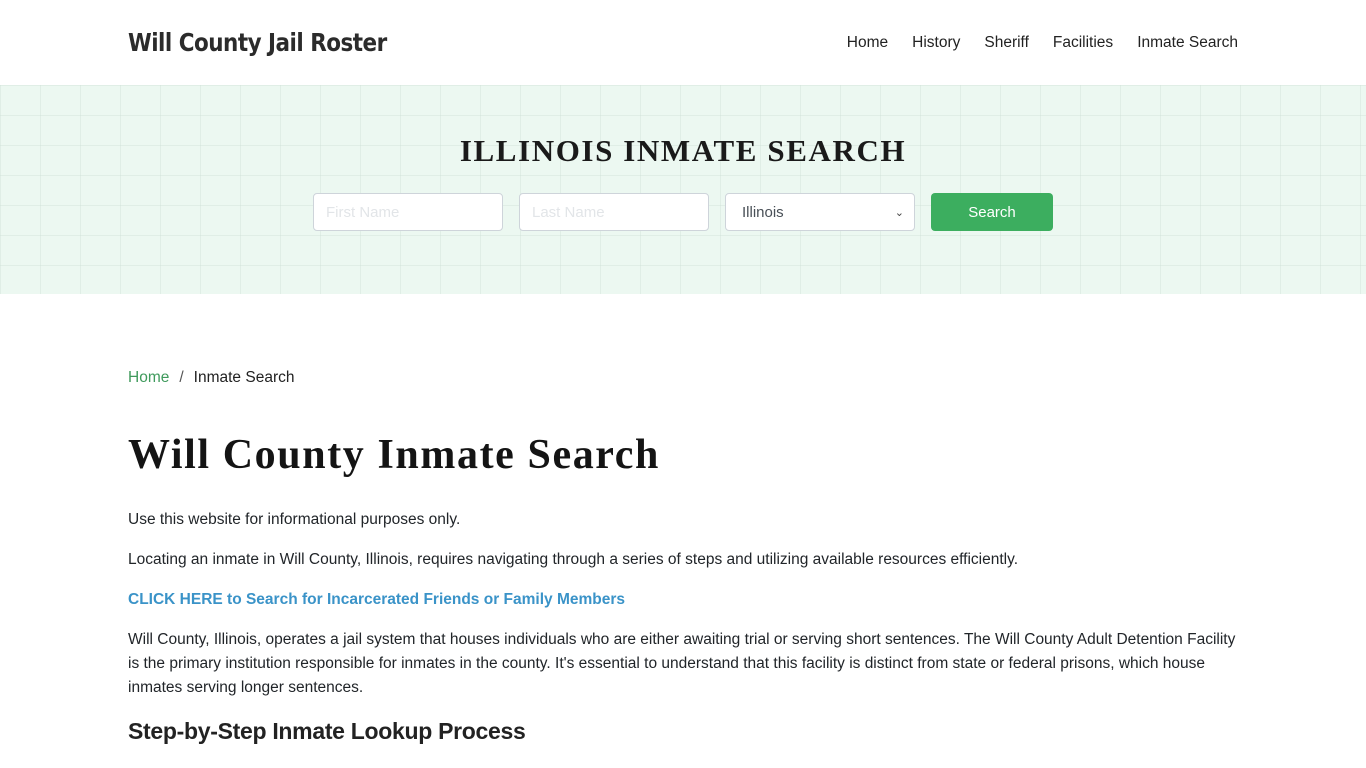 The width and height of the screenshot is (1366, 768). What do you see at coordinates (683, 150) in the screenshot?
I see `hero-title: ILLINOIS INMATE SEARCH` at bounding box center [683, 150].